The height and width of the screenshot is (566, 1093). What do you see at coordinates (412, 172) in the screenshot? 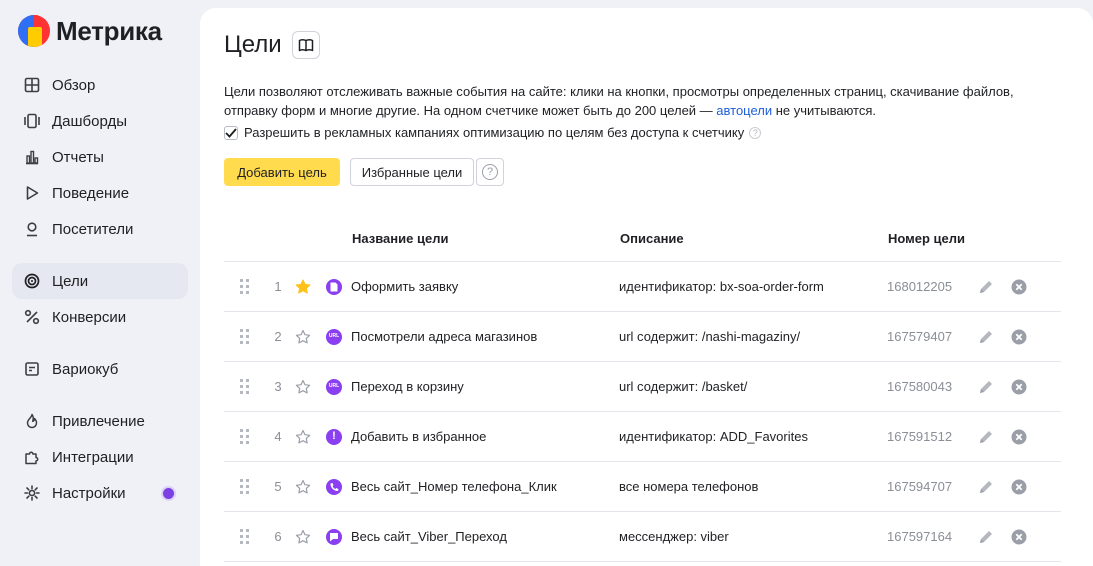
I see `favorite-goals-button: Избранные цели` at bounding box center [412, 172].